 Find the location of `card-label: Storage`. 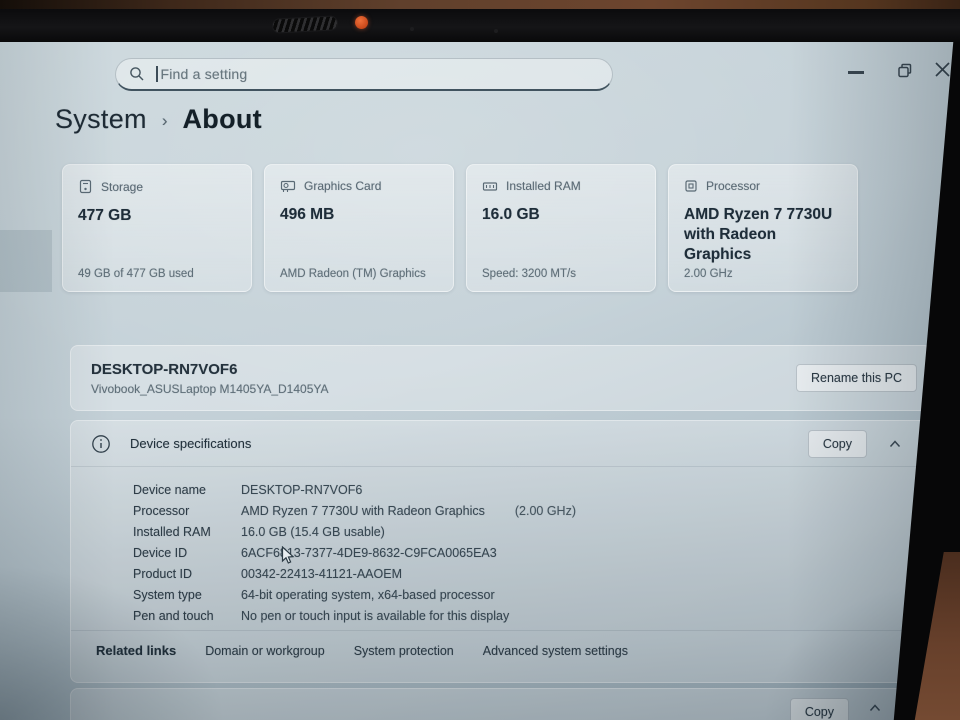

card-label: Storage is located at coordinates (122, 186).